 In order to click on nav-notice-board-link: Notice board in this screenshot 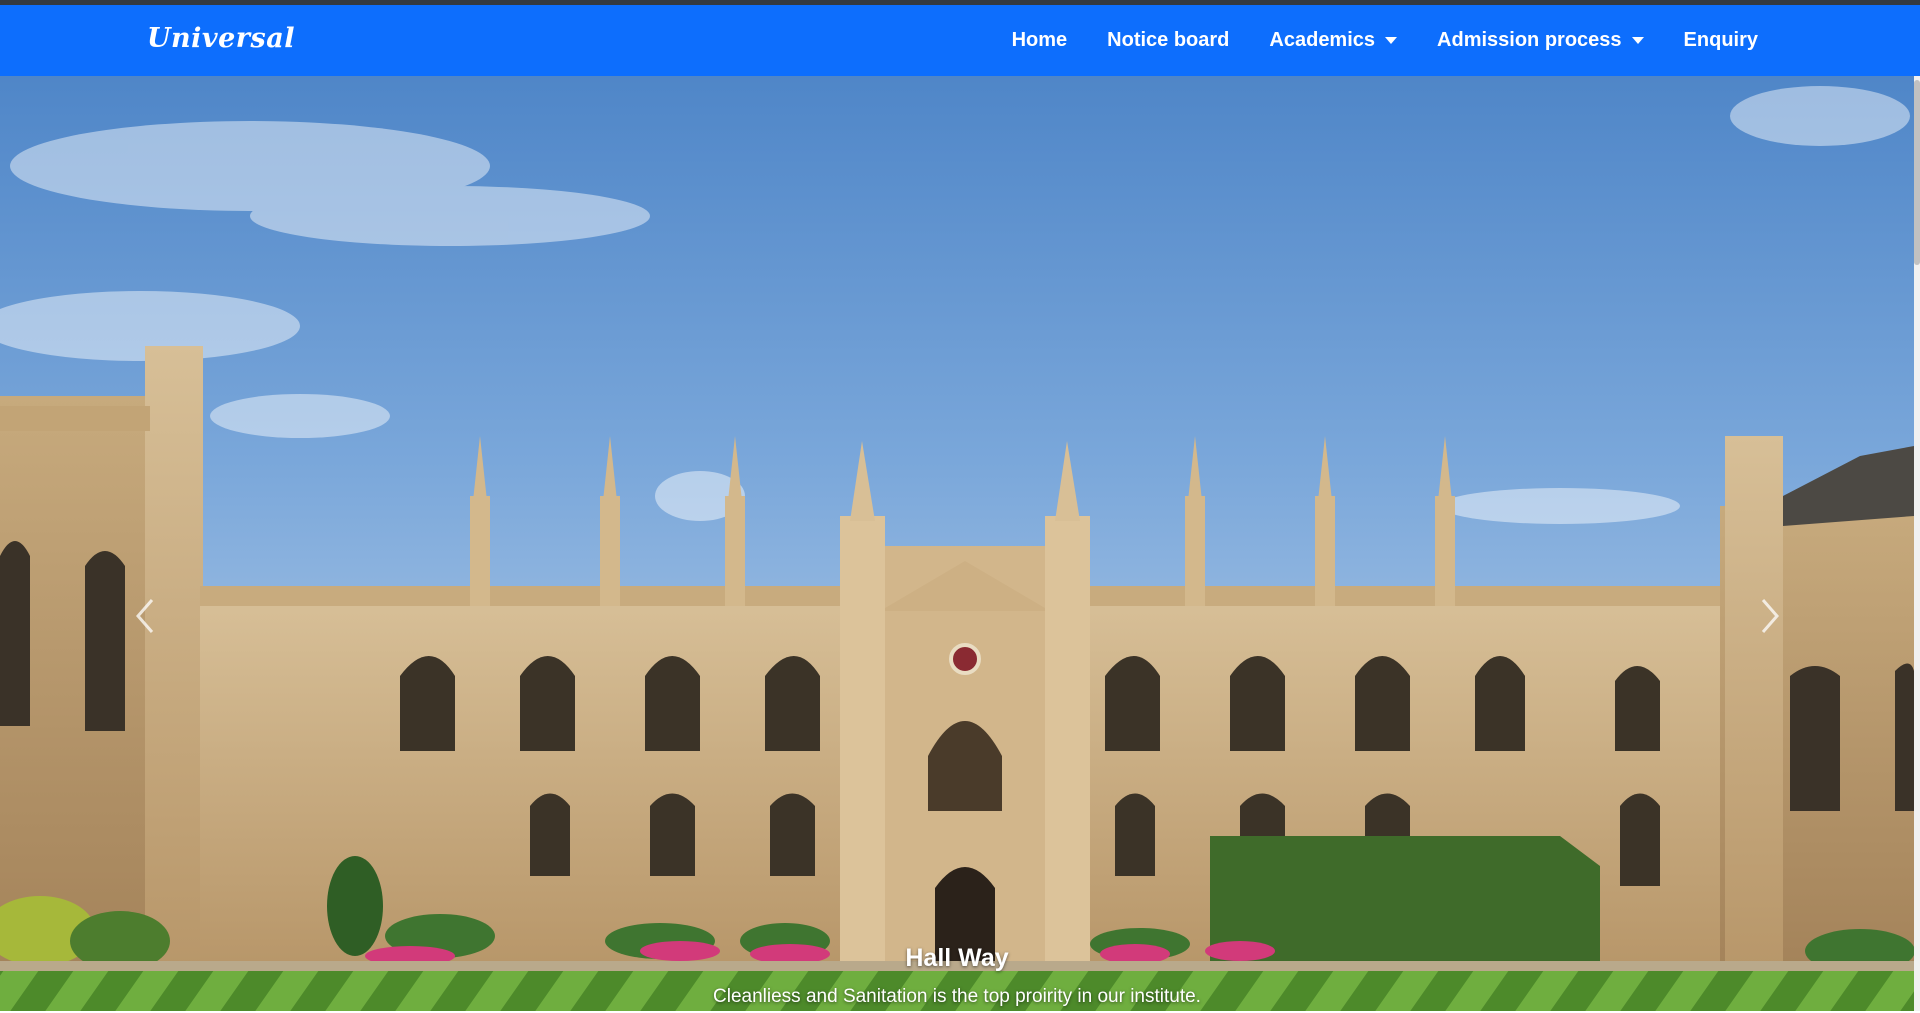, I will do `click(1168, 40)`.